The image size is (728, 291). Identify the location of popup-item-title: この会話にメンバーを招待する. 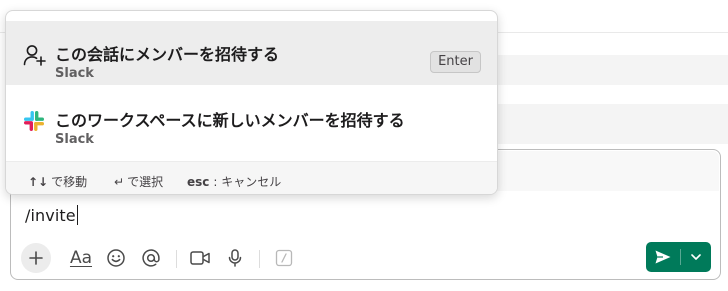
(167, 54).